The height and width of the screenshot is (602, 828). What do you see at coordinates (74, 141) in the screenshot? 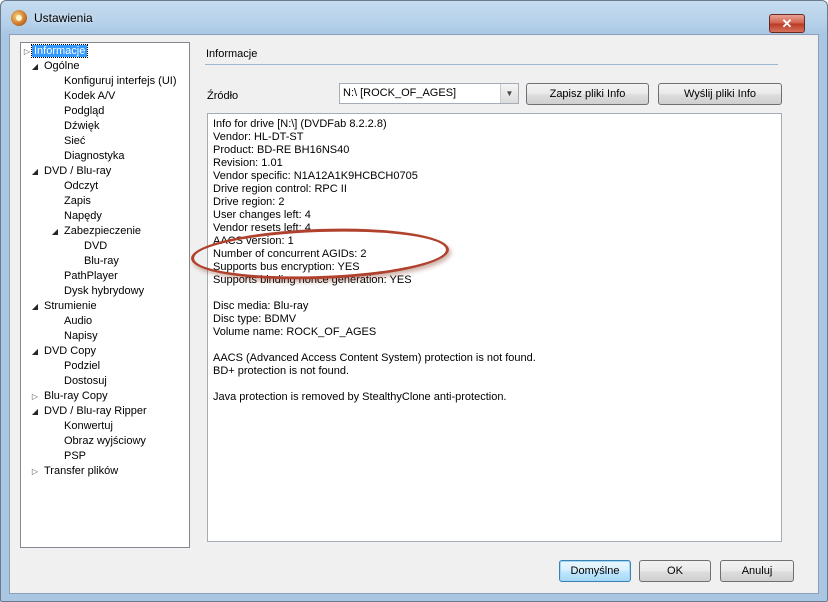
I see `tree-item-siec: Sieć` at bounding box center [74, 141].